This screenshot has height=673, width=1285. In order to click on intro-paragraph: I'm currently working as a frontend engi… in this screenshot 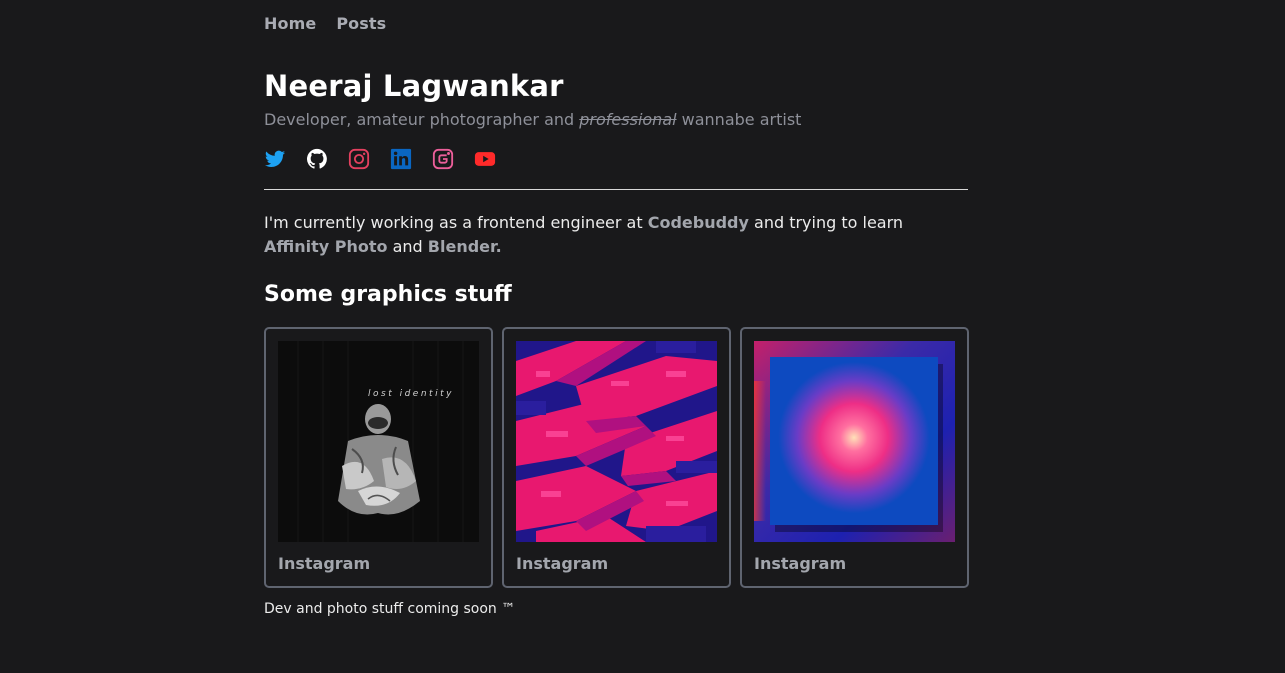, I will do `click(616, 235)`.